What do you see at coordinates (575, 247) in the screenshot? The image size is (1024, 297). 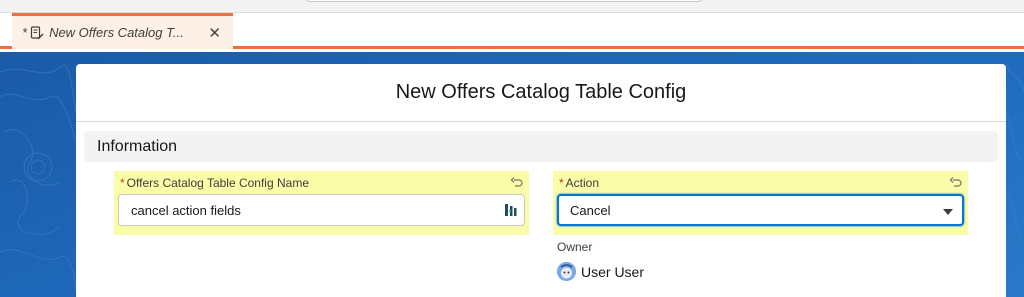 I see `owner-label: Owner` at bounding box center [575, 247].